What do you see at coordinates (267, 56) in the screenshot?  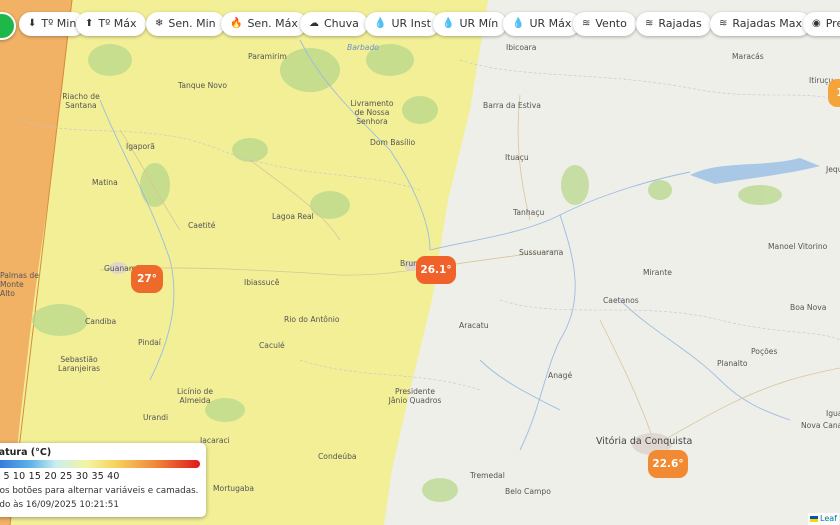 I see `place-label: Paramirim` at bounding box center [267, 56].